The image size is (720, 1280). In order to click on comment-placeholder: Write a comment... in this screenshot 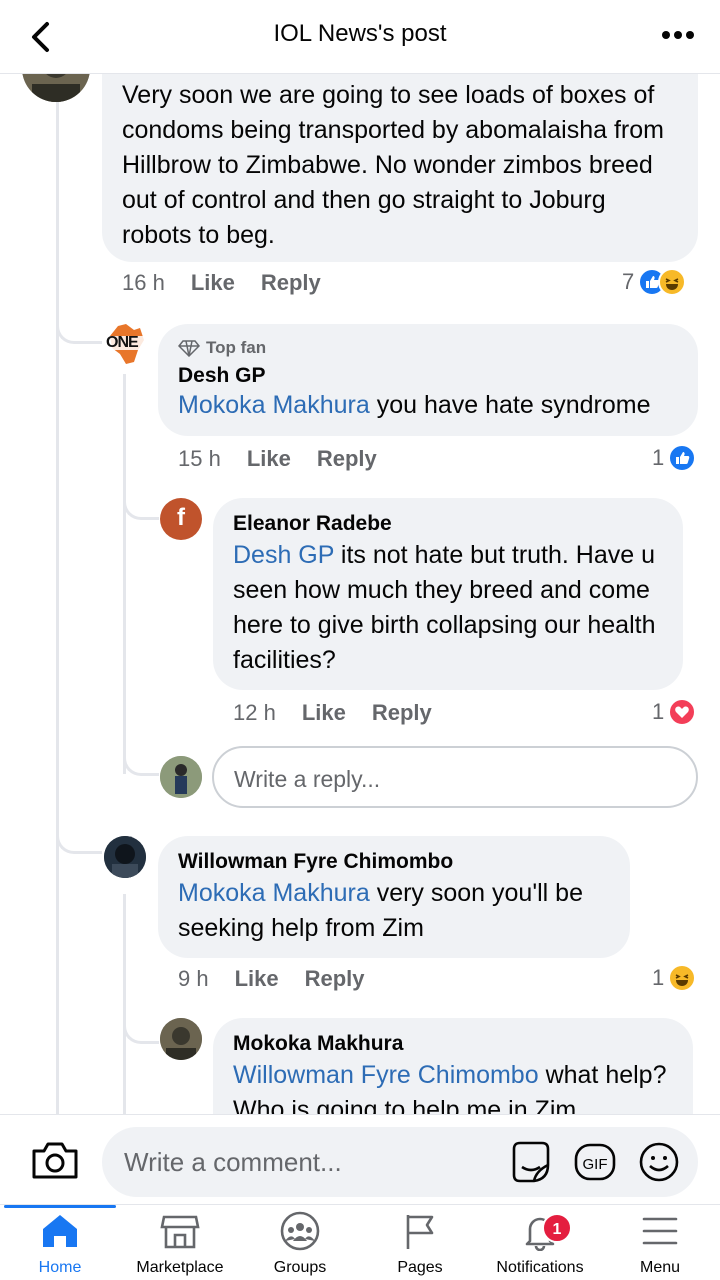, I will do `click(233, 1162)`.